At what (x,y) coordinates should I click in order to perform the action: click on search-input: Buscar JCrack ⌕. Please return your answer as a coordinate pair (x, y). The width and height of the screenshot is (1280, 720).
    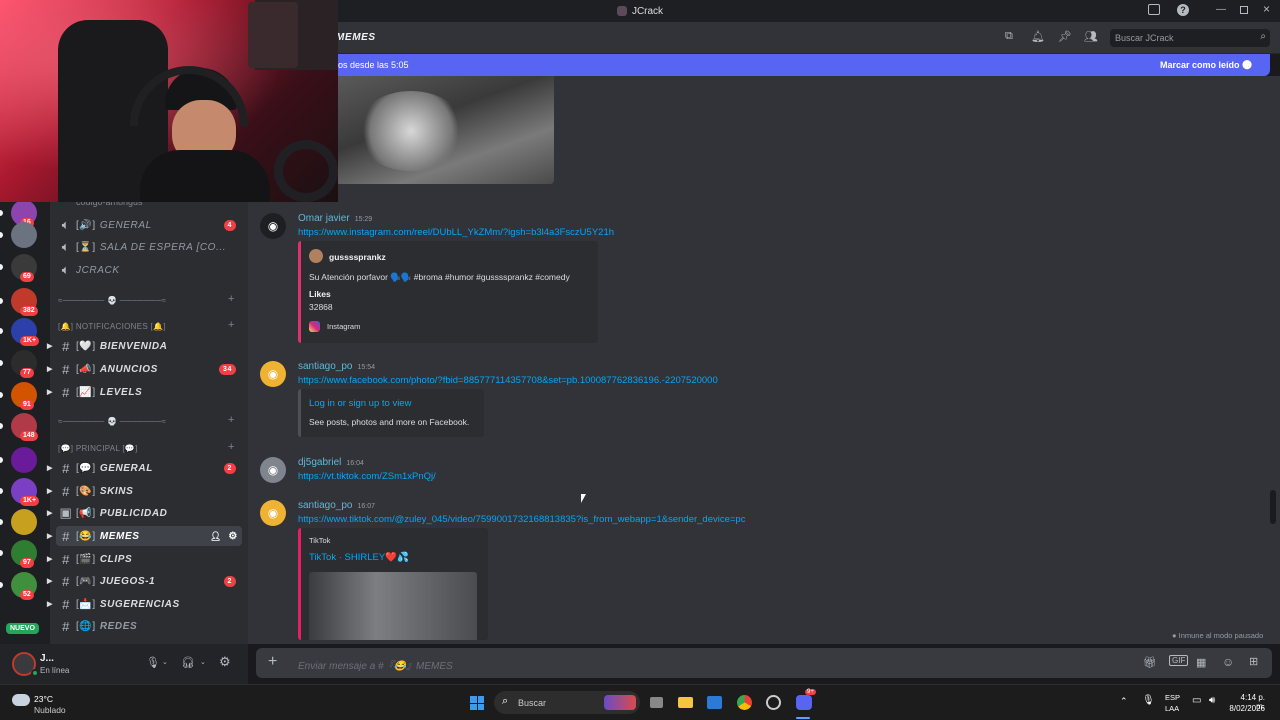
    Looking at the image, I should click on (1190, 38).